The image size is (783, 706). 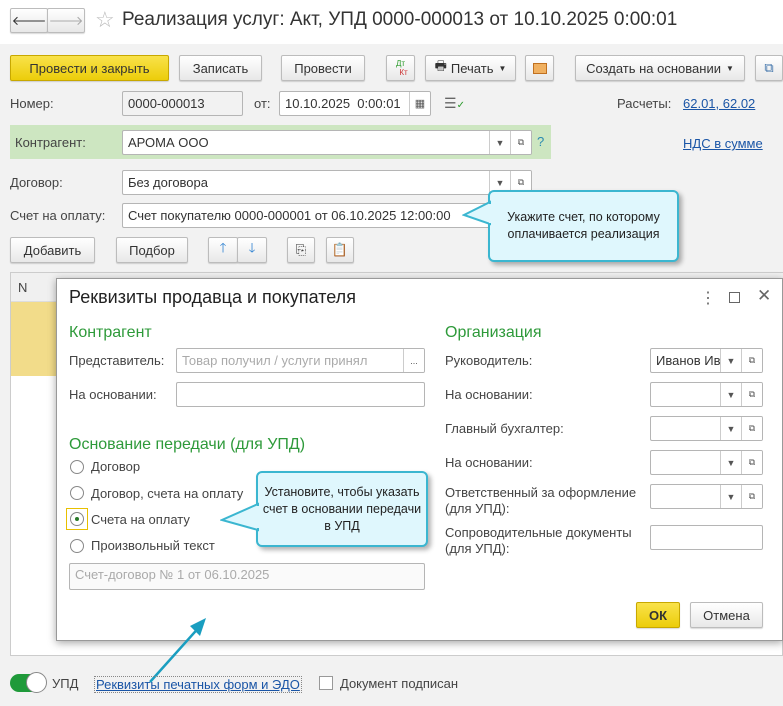 I want to click on head-field: Иванов Ив ▼ ⧉, so click(x=706, y=360).